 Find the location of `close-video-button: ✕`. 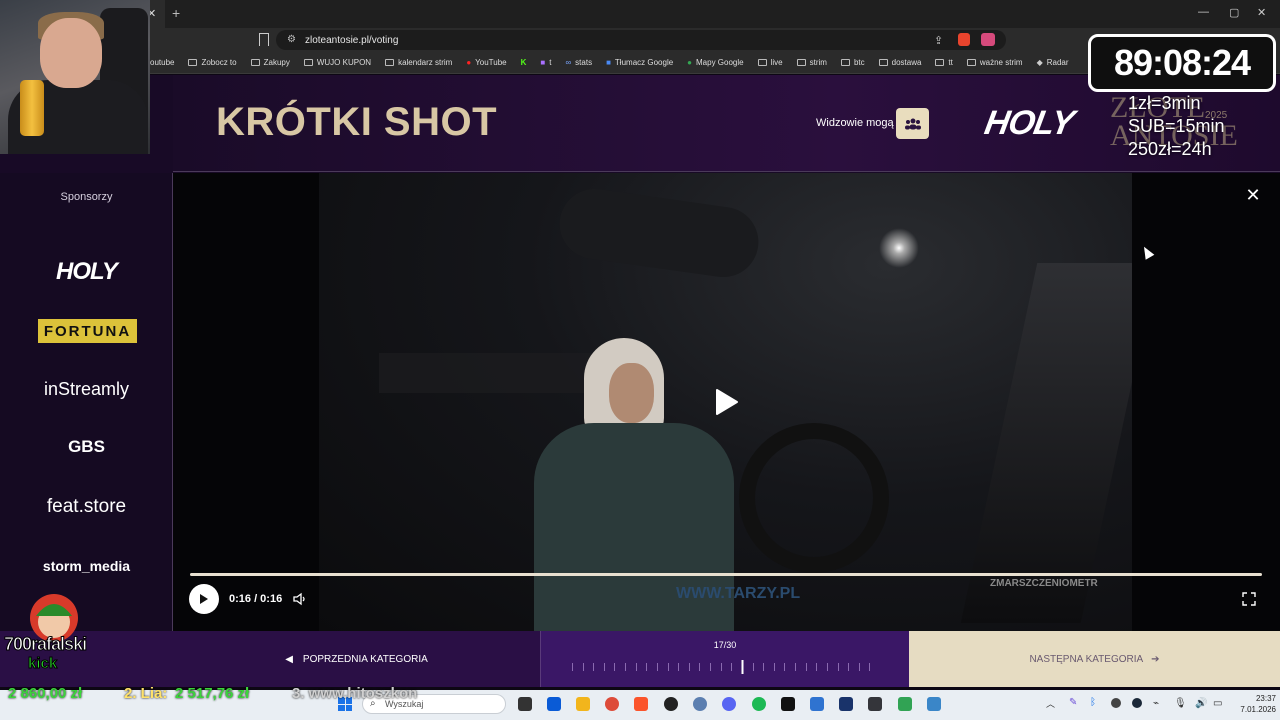

close-video-button: ✕ is located at coordinates (1253, 195).